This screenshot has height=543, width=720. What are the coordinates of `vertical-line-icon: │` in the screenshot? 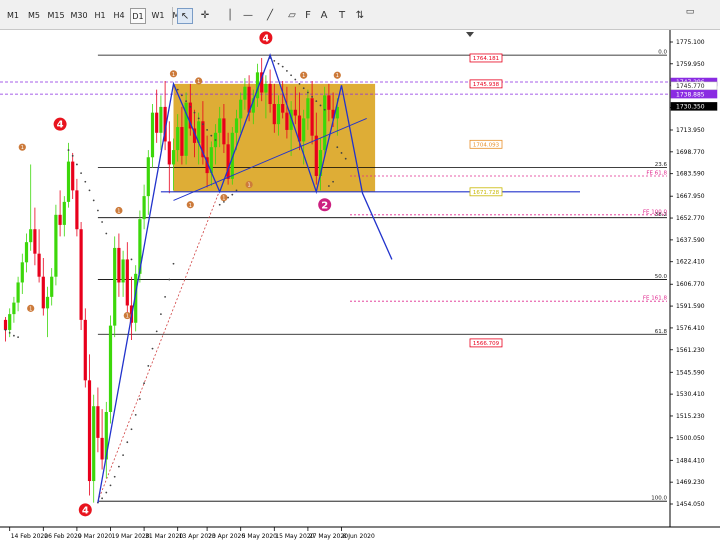 It's located at (230, 16).